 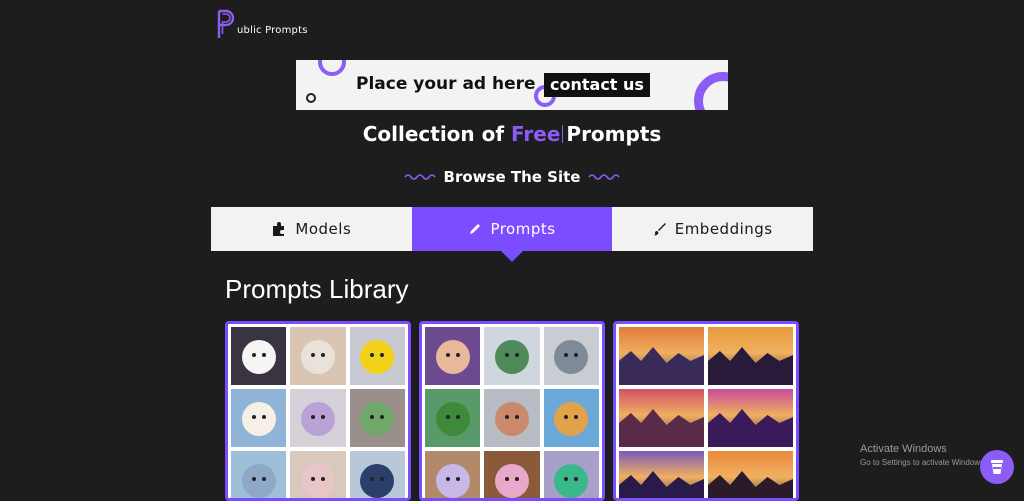 I want to click on tab-prompts: Prompts, so click(x=512, y=234).